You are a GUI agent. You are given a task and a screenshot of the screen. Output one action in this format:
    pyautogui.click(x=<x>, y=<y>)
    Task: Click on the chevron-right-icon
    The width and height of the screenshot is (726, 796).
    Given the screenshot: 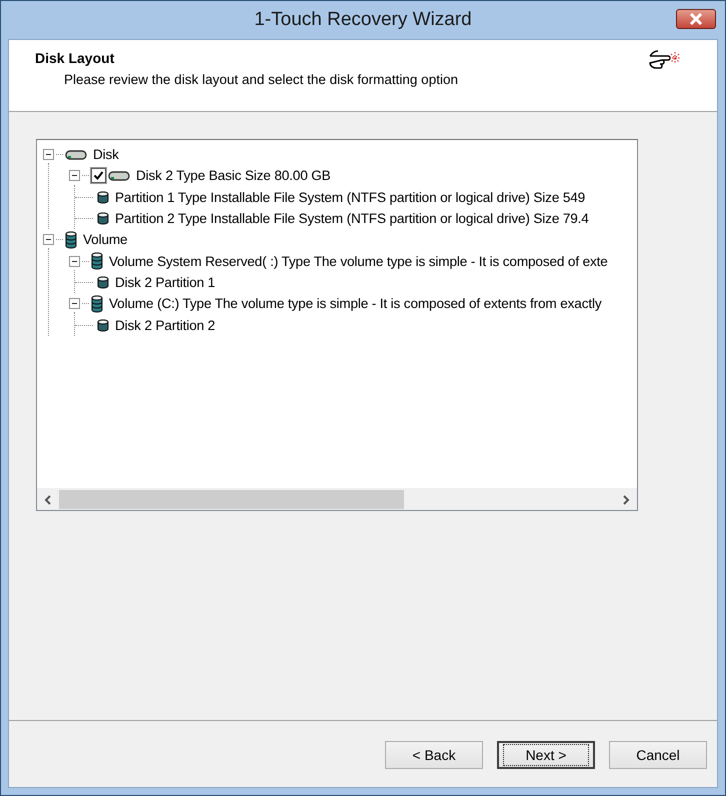 What is the action you would take?
    pyautogui.click(x=626, y=499)
    